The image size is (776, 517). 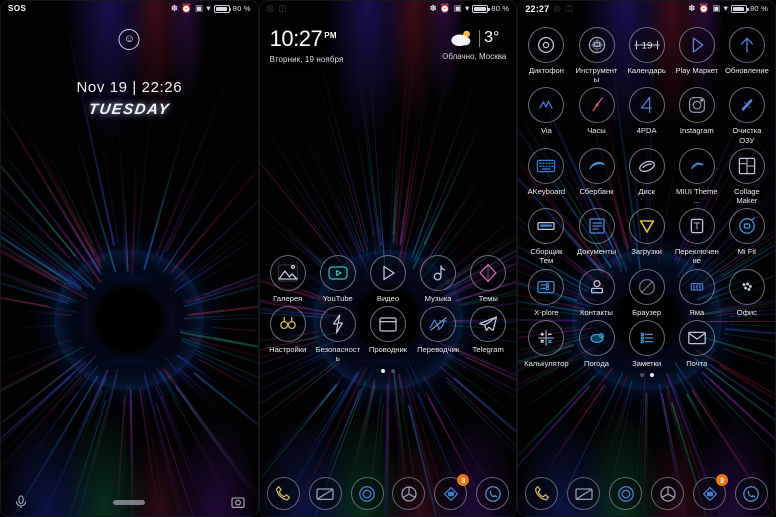 I want to click on tools-icon, so click(x=596, y=45).